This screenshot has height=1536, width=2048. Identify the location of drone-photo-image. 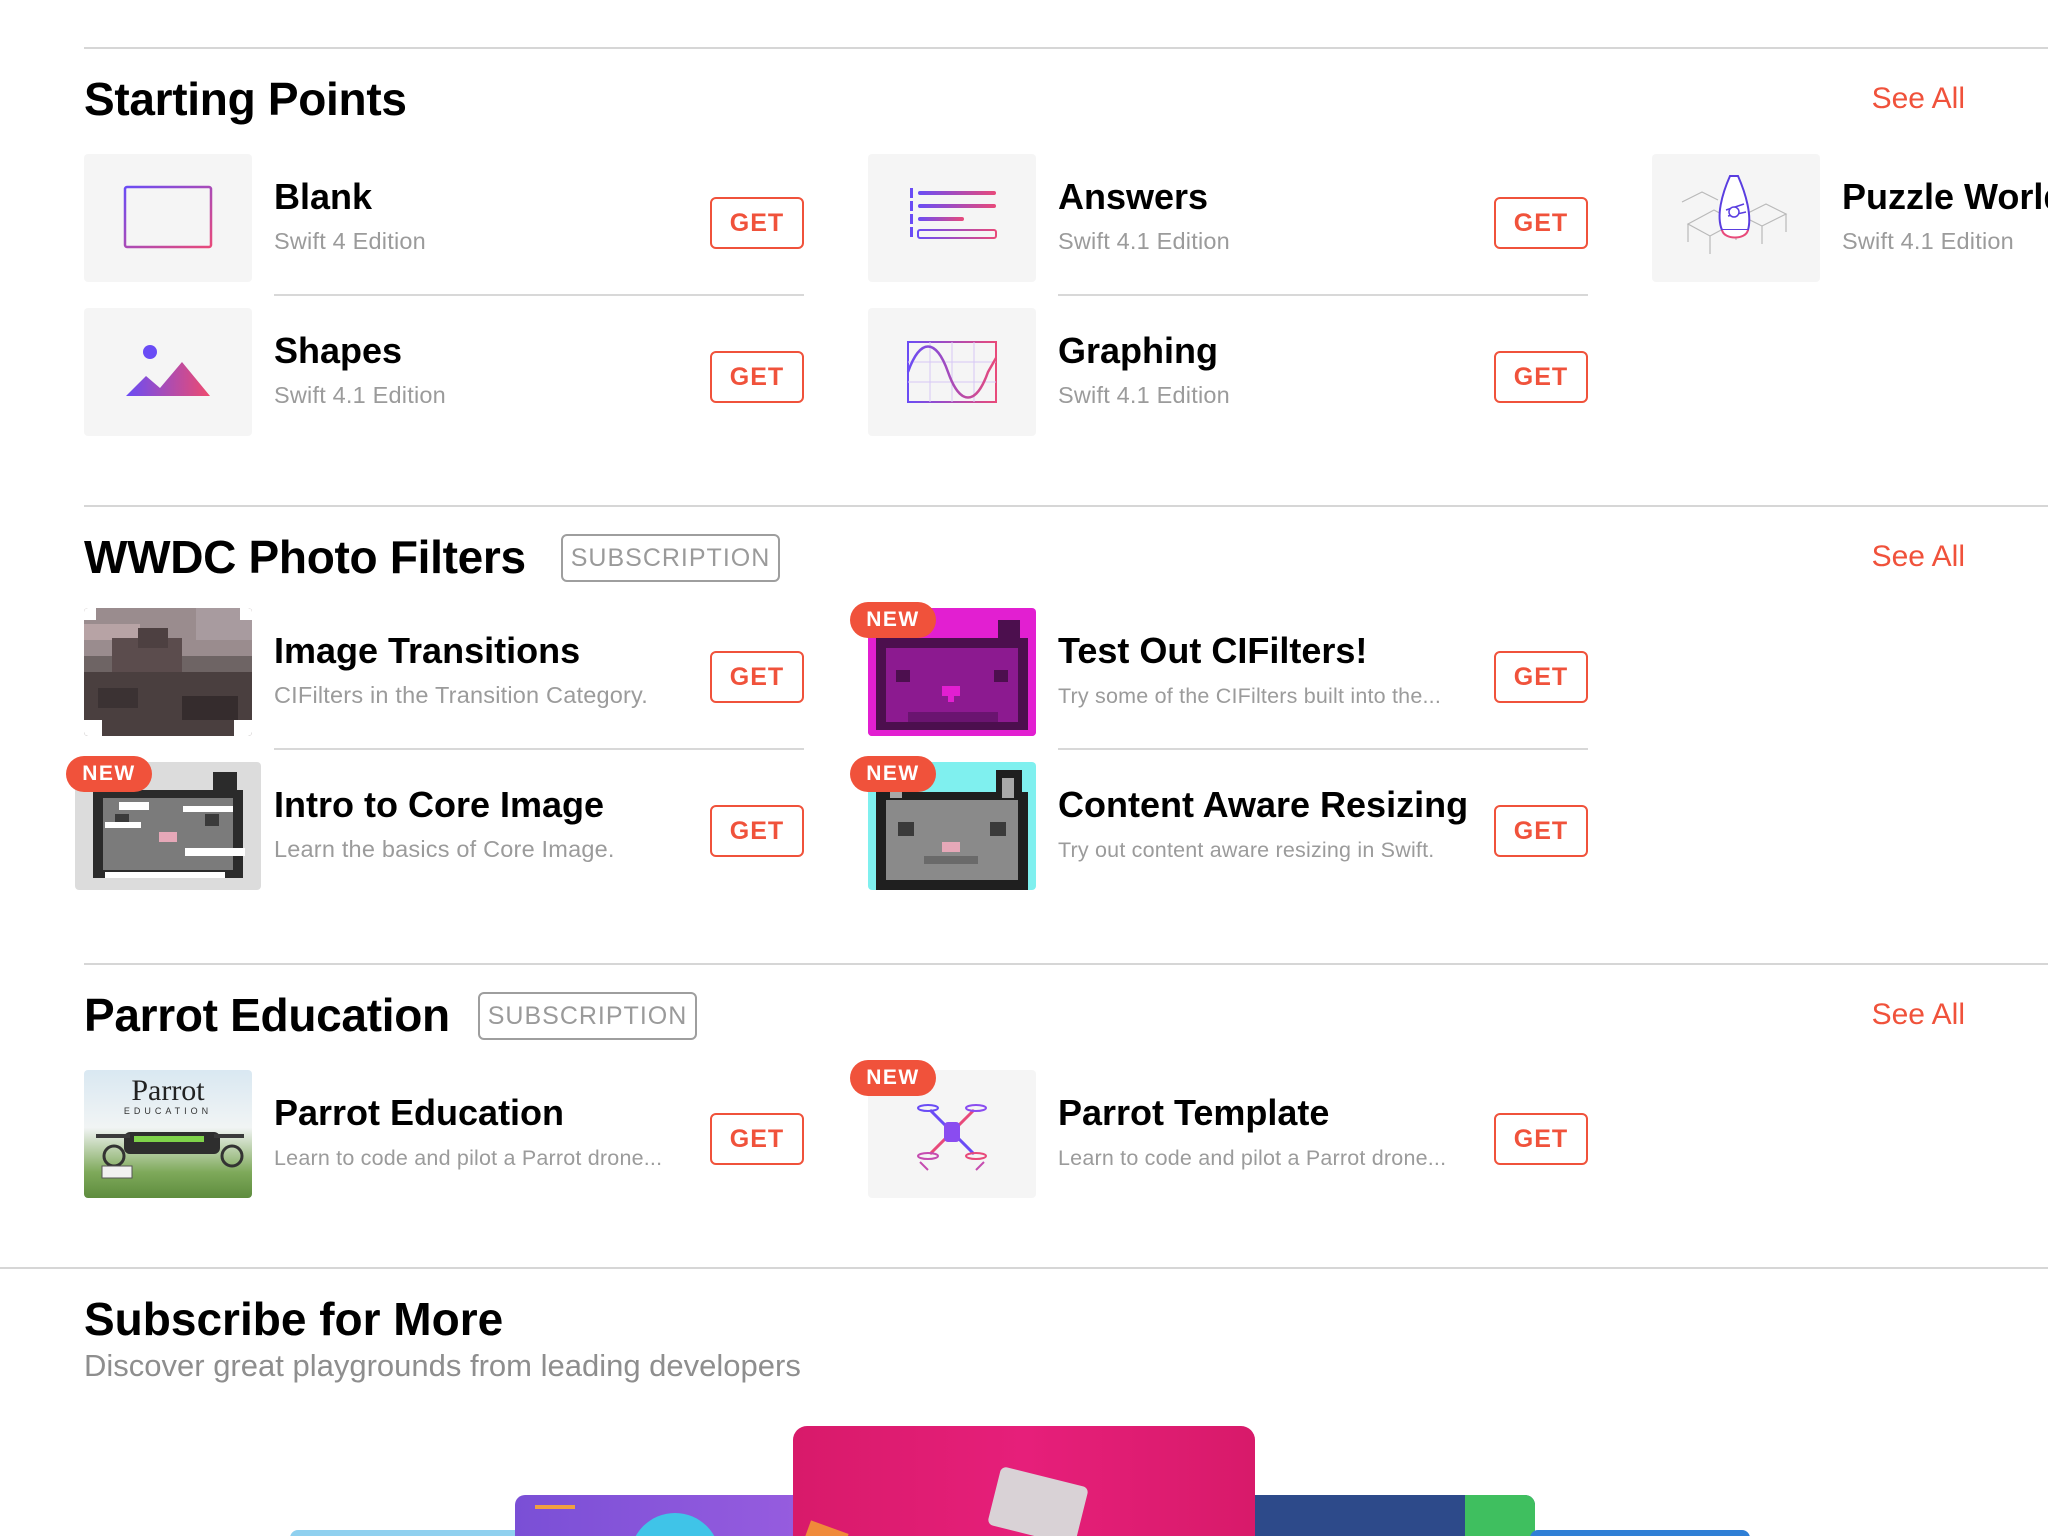
(170, 1155).